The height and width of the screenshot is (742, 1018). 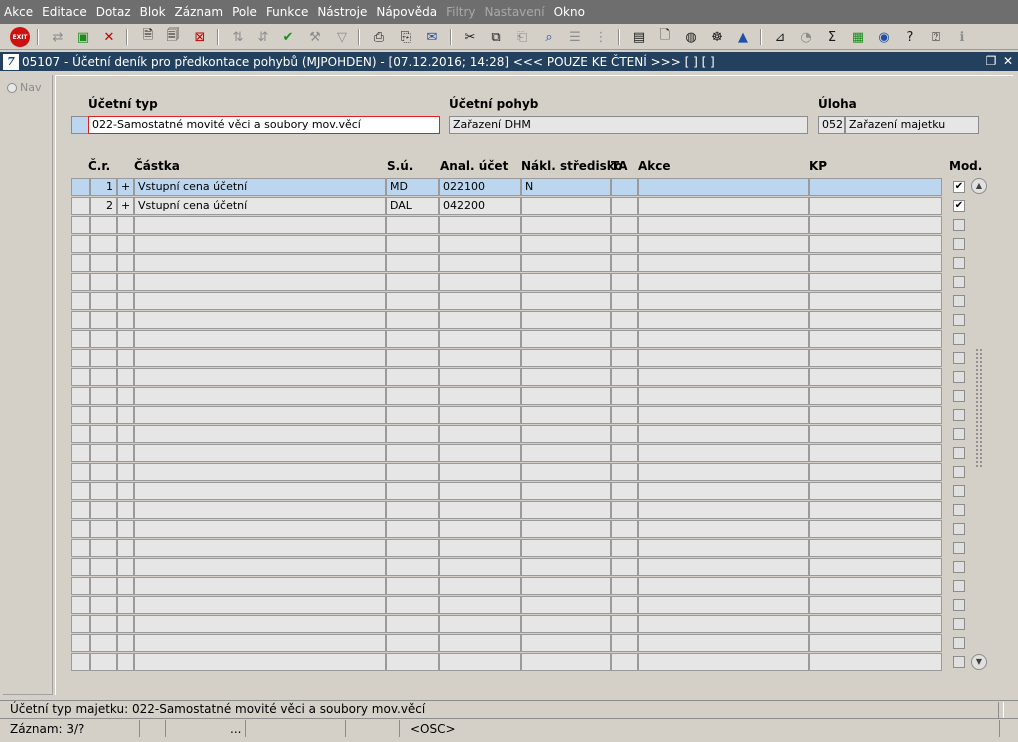 What do you see at coordinates (962, 37) in the screenshot?
I see `info-icon: ℹ` at bounding box center [962, 37].